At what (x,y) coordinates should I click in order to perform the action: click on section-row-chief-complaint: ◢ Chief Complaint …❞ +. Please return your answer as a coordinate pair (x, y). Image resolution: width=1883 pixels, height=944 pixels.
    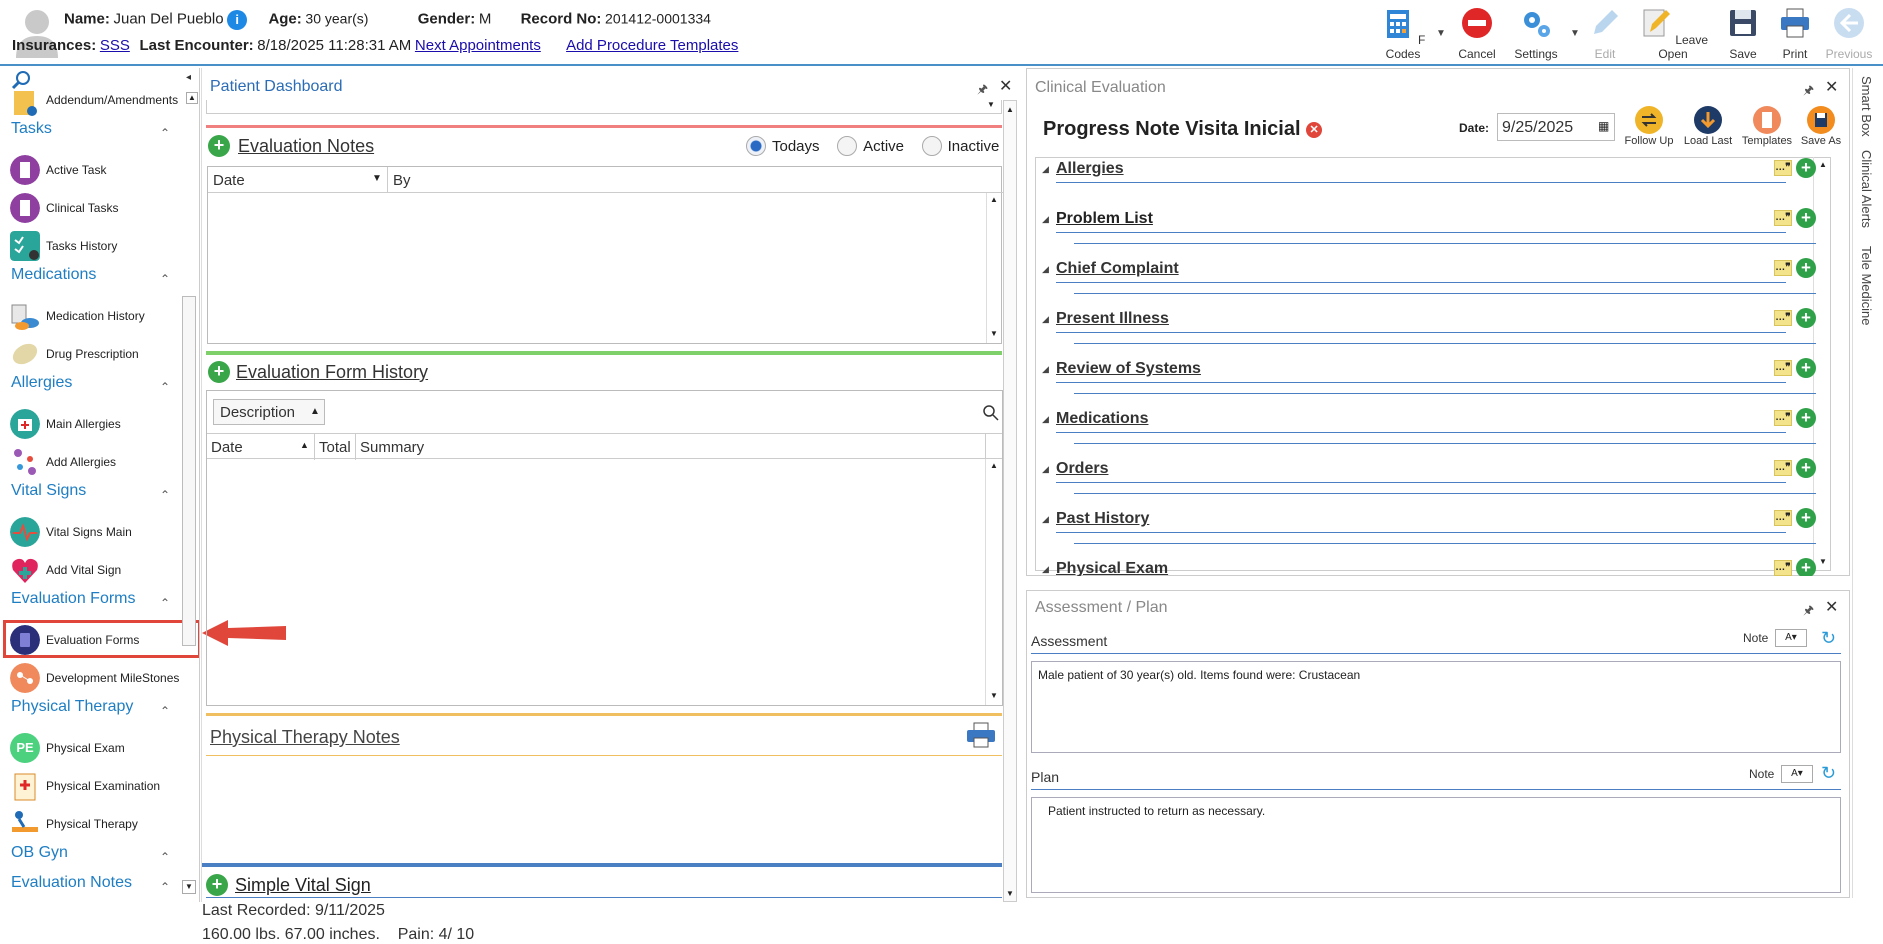
    Looking at the image, I should click on (1428, 279).